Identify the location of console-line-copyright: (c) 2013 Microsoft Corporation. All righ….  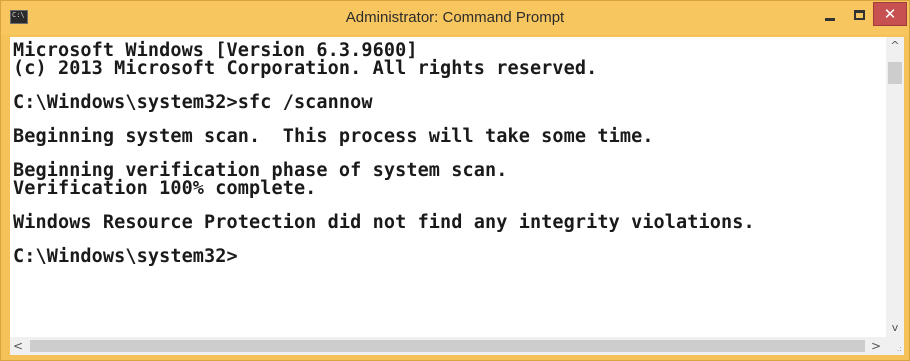
(305, 68).